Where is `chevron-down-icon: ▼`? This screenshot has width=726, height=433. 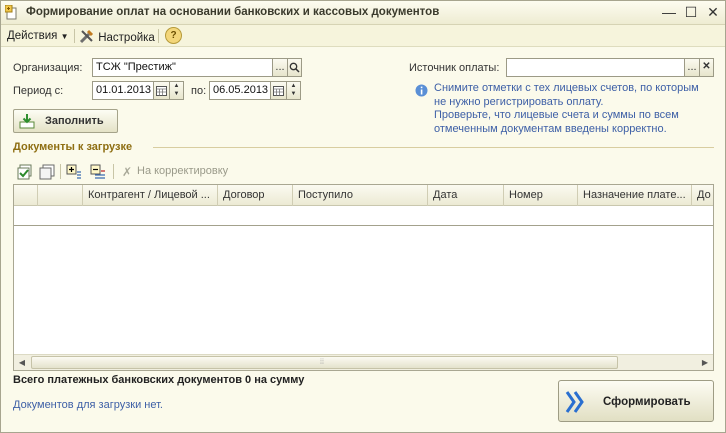 chevron-down-icon: ▼ is located at coordinates (64, 36).